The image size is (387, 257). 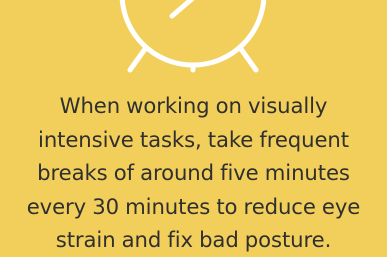 I want to click on tip-line-3: breaks of around five minutes, so click(x=193, y=172).